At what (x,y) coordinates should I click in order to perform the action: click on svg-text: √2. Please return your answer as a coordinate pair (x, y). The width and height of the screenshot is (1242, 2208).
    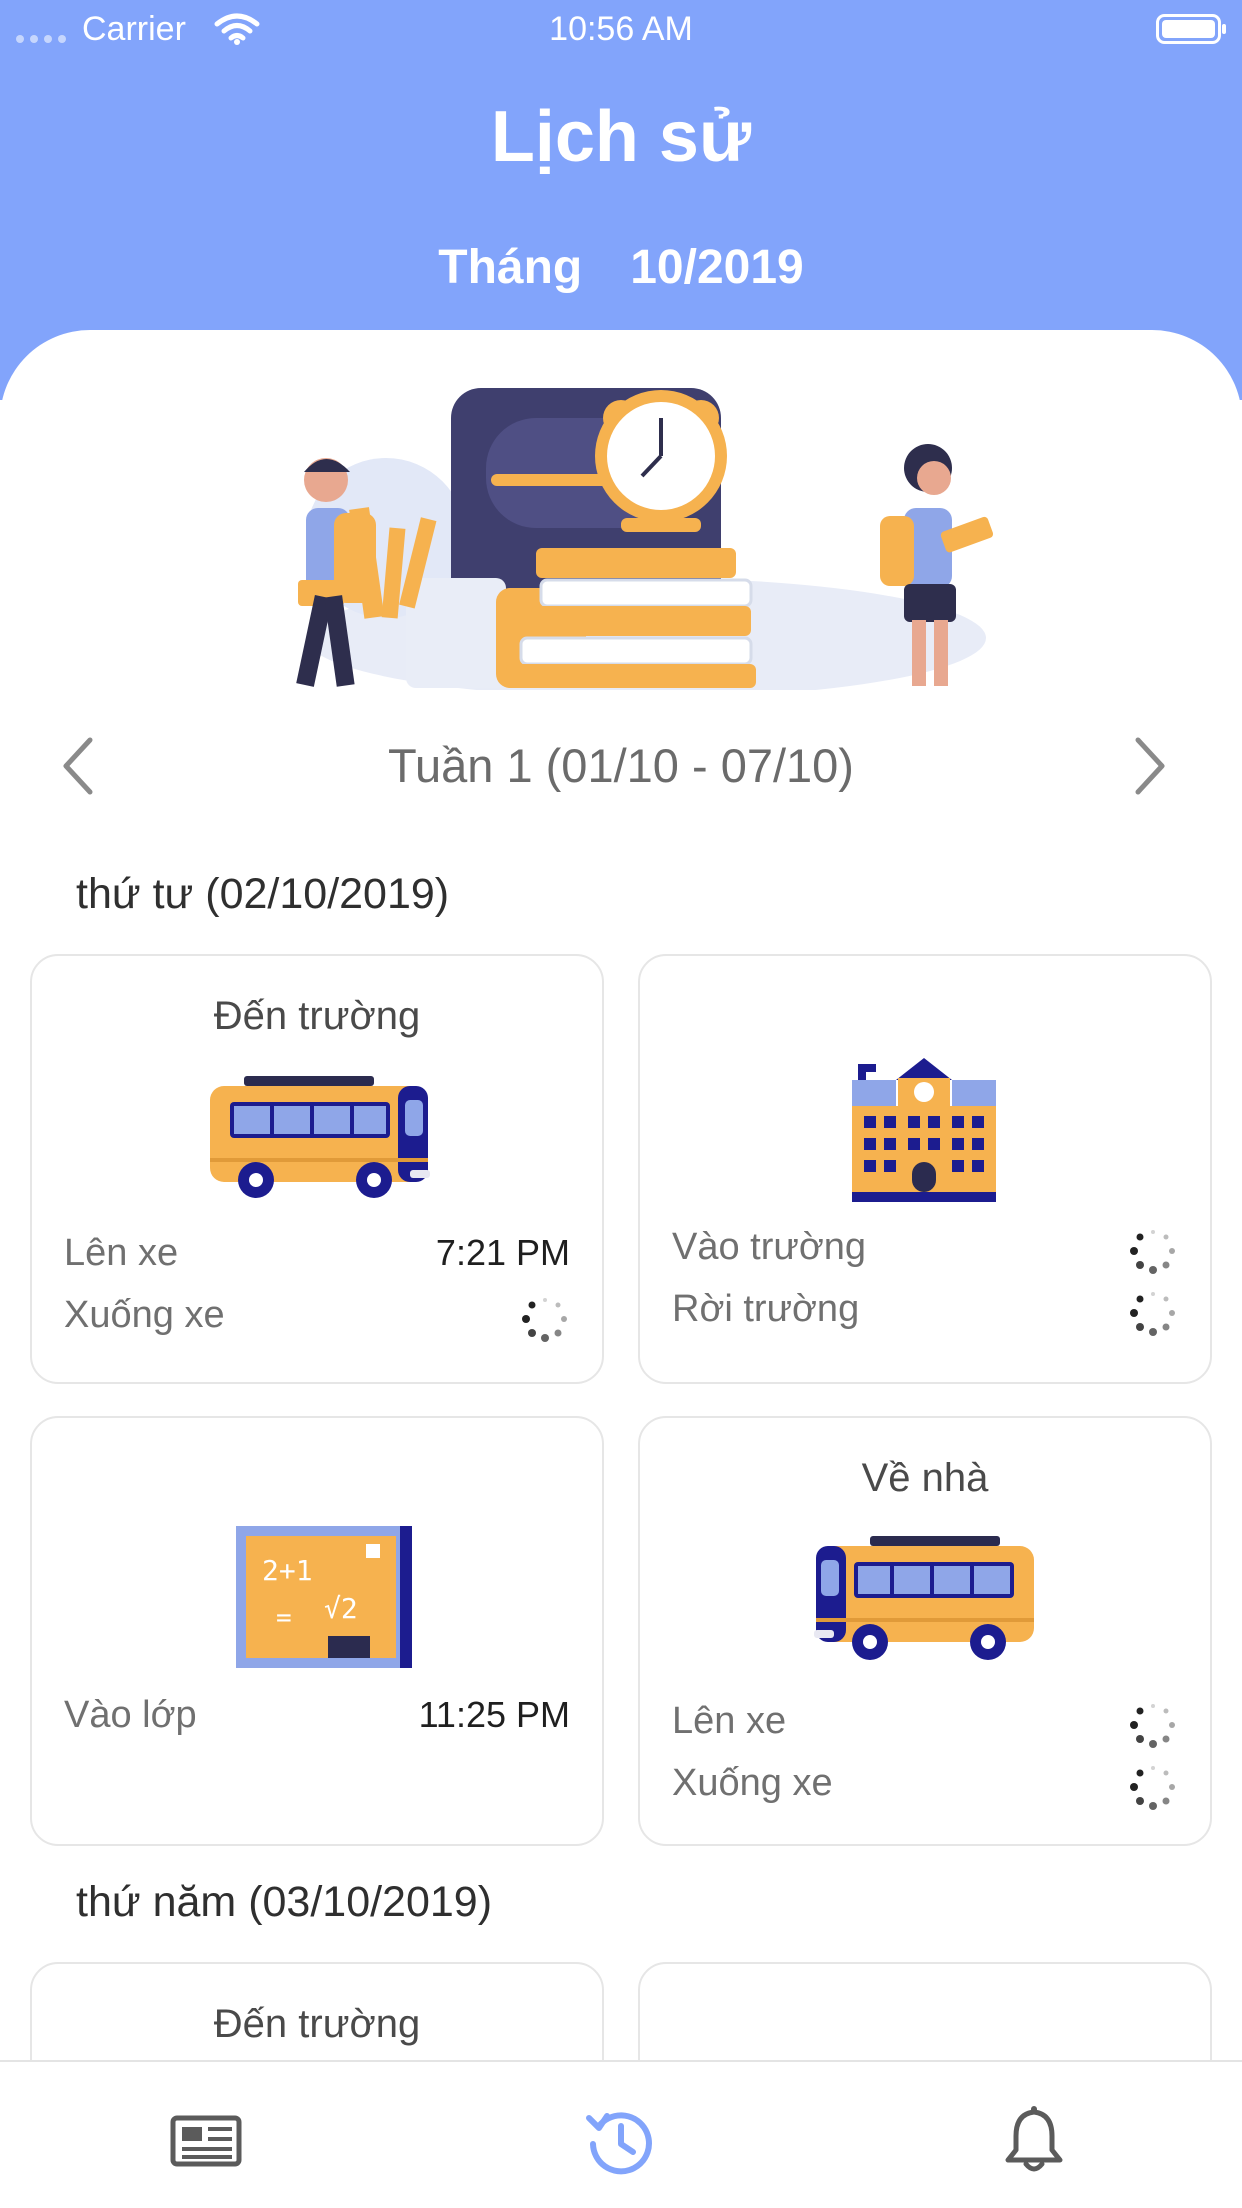
    Looking at the image, I should click on (341, 1608).